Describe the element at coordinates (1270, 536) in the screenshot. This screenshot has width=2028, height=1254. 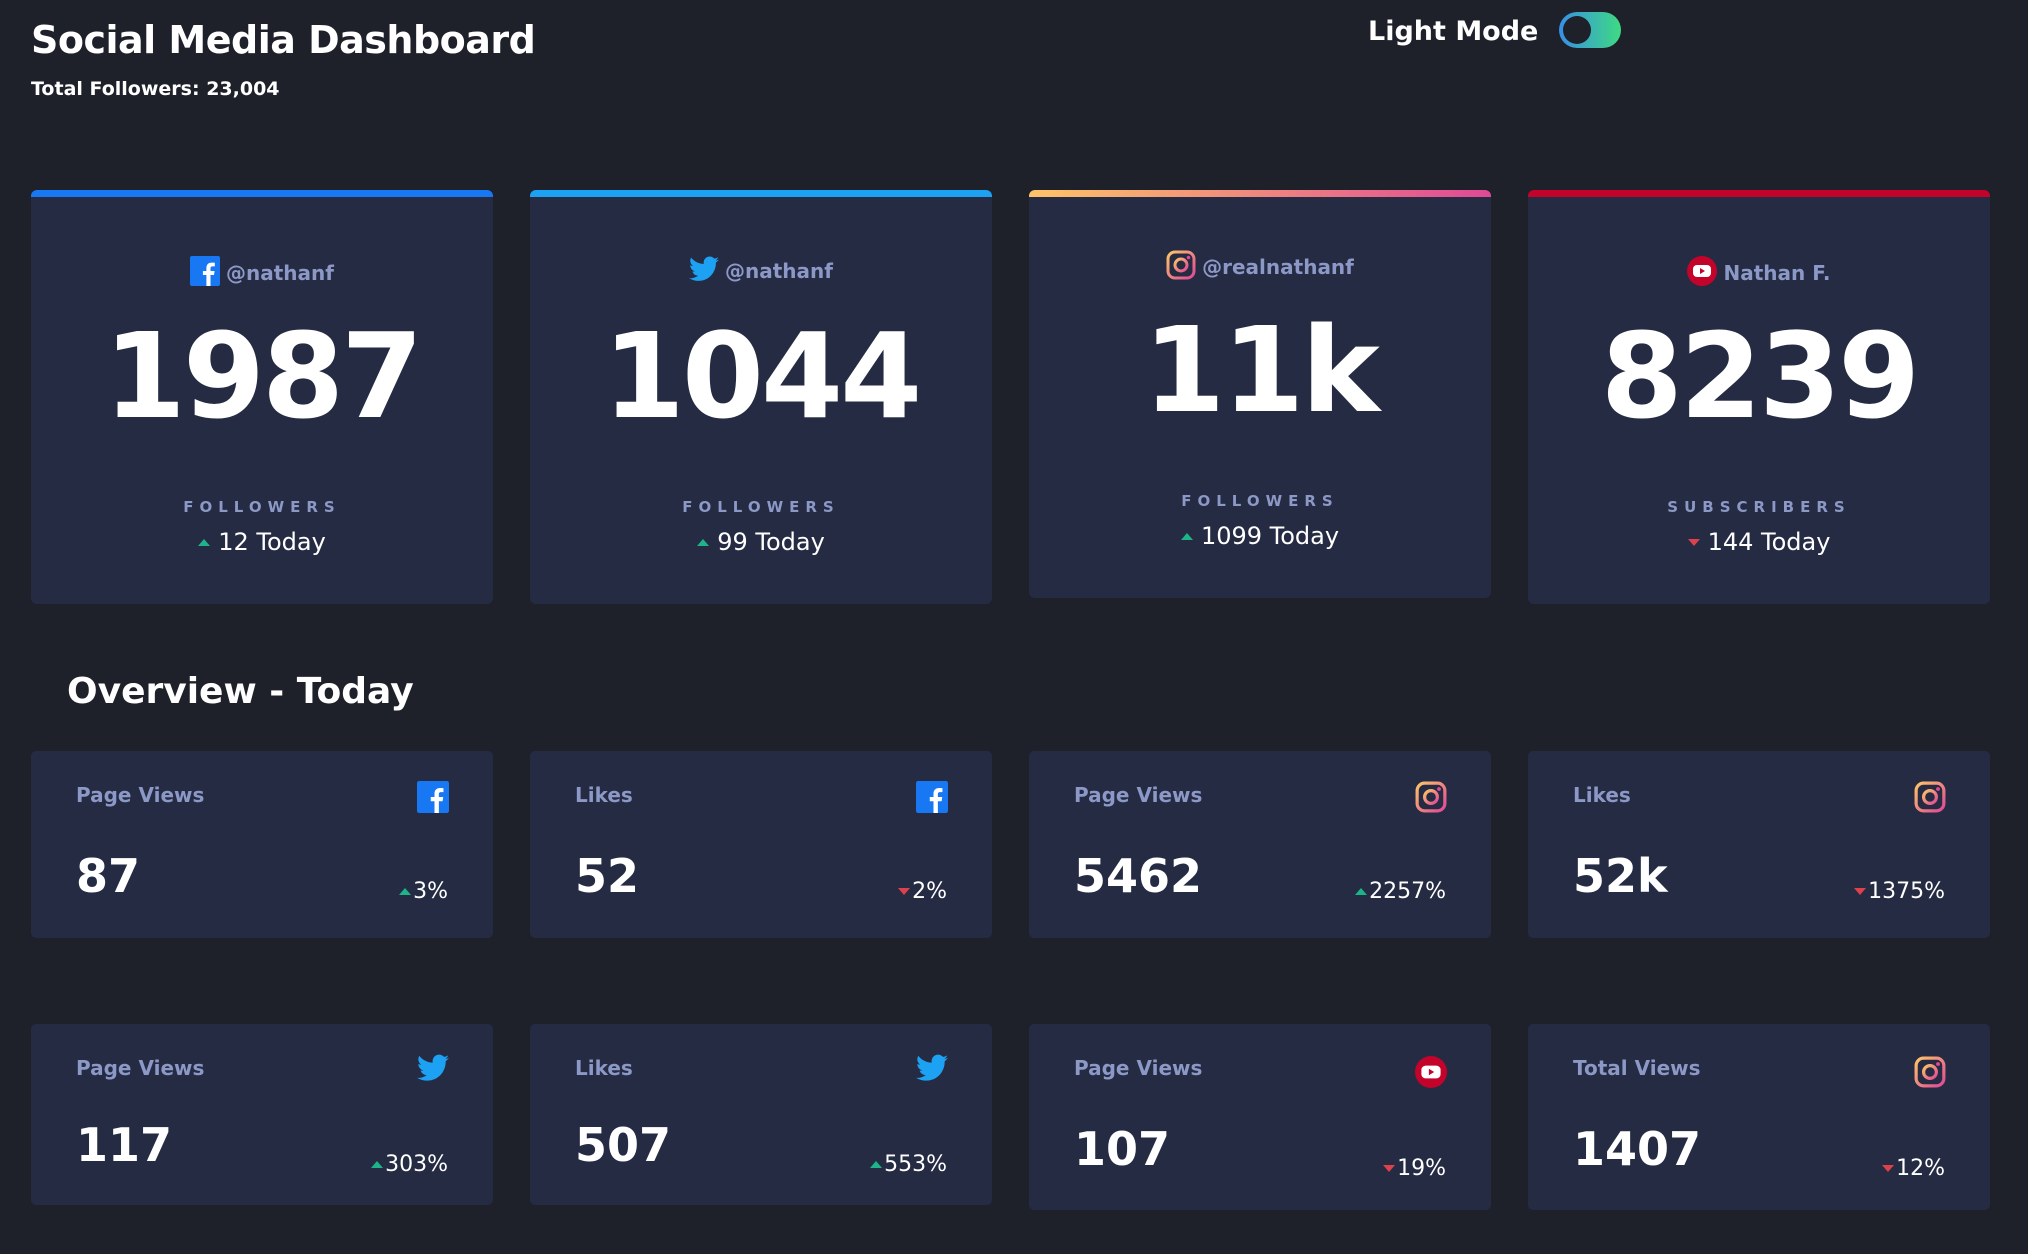
I see `today-value: 1099 Today` at that location.